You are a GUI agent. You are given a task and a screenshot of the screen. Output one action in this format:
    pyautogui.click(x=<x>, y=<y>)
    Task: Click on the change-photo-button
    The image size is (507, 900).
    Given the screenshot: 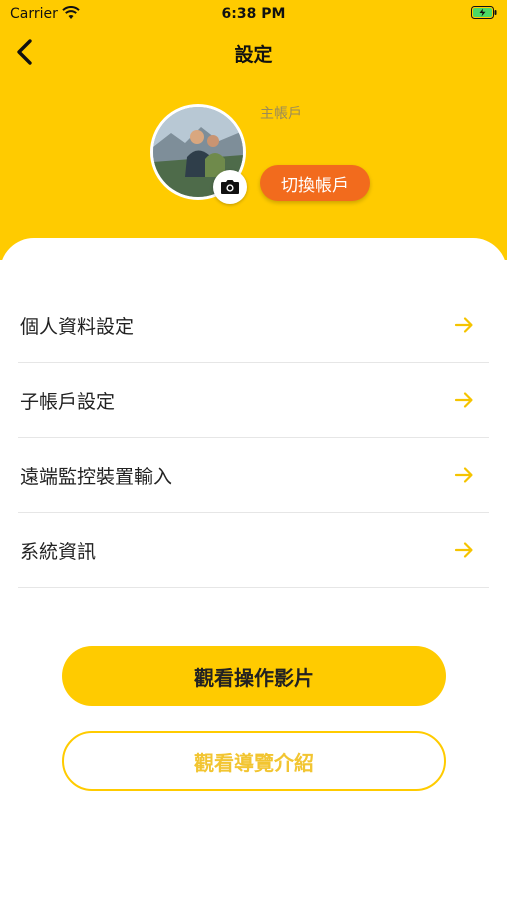 What is the action you would take?
    pyautogui.click(x=230, y=187)
    